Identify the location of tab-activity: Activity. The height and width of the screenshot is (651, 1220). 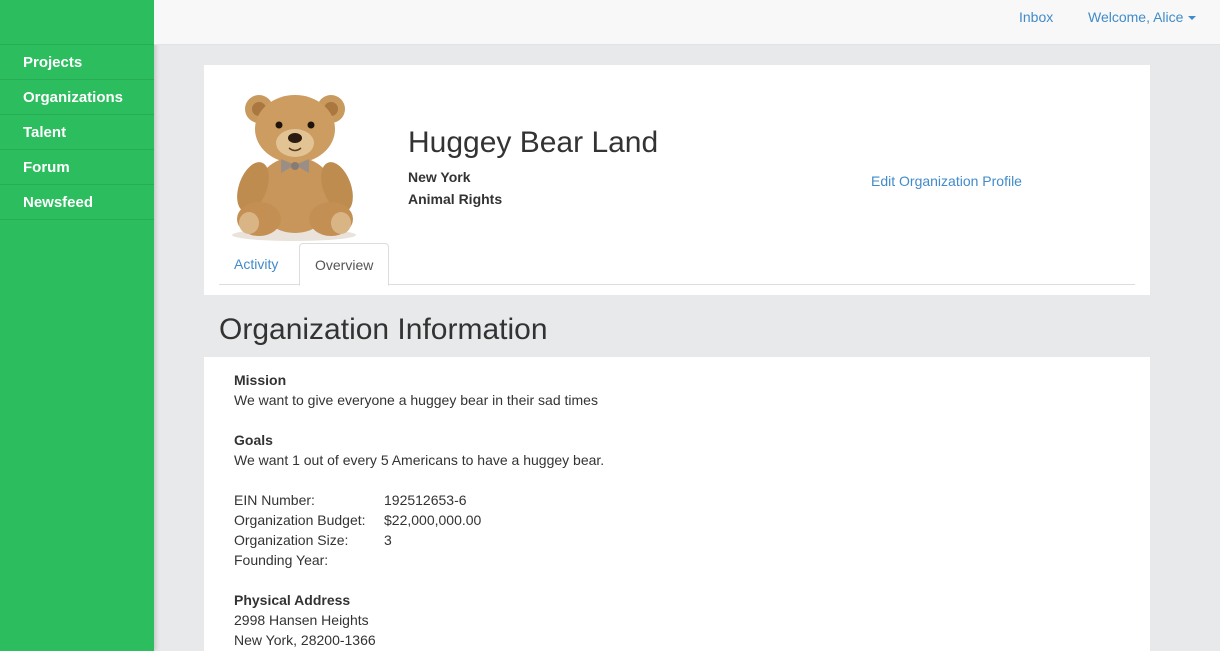
(256, 264).